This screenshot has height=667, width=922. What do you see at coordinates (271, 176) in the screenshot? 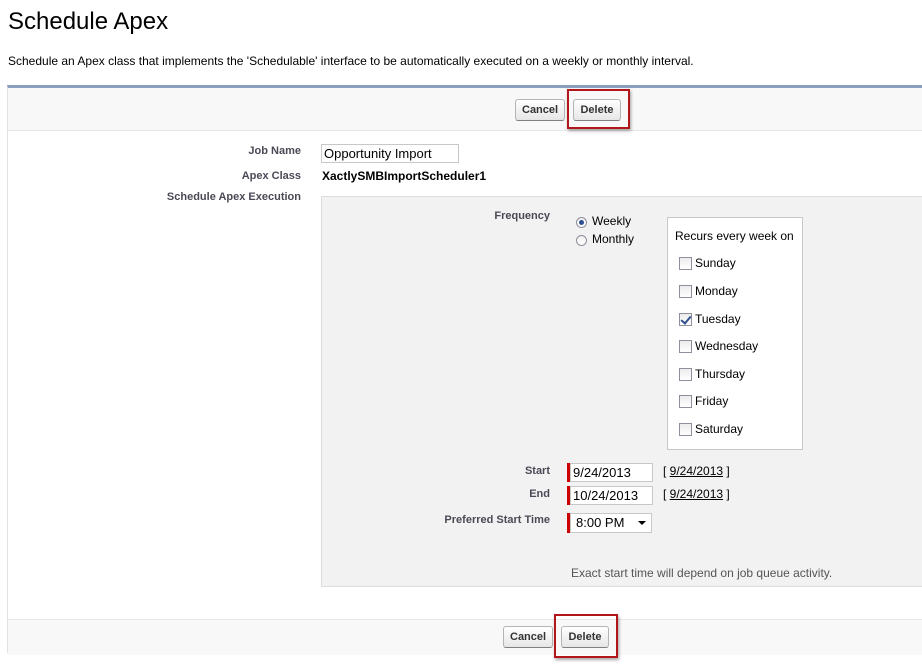
I see `apex-class-label: Apex Class` at bounding box center [271, 176].